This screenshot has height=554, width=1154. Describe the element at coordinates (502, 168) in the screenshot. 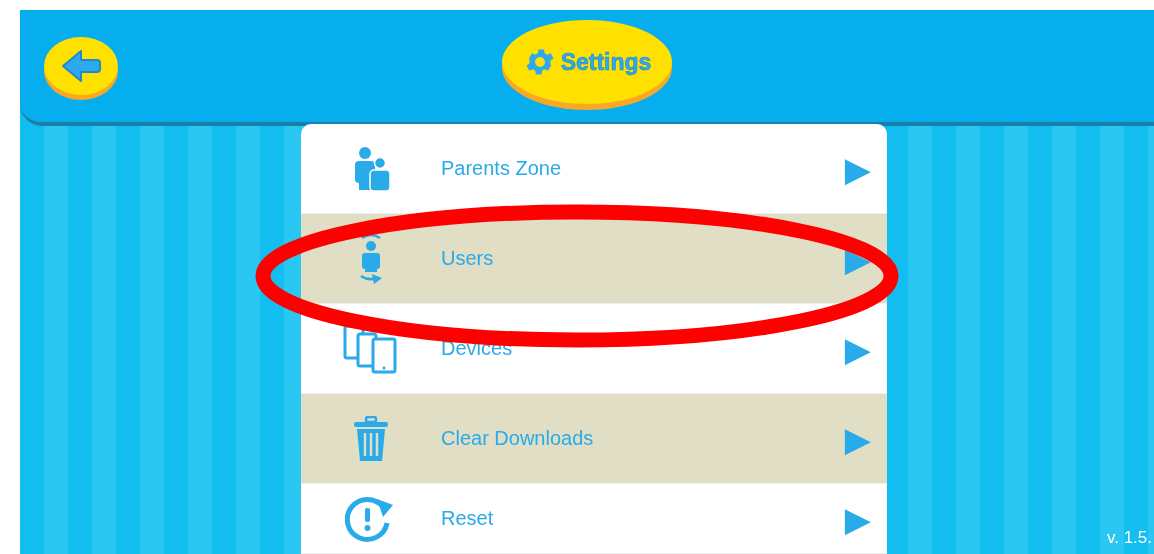

I see `menu-item-label: Parents Zone` at that location.